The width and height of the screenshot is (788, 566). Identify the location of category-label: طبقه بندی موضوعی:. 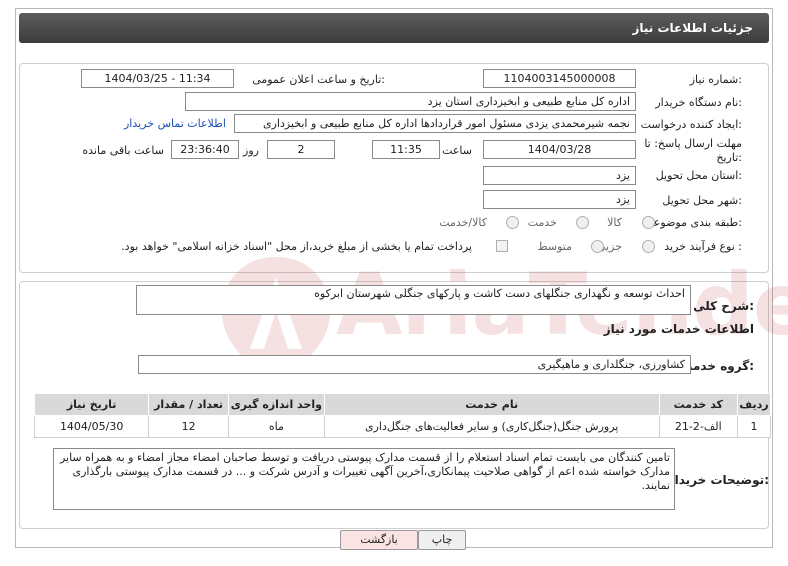
(693, 222).